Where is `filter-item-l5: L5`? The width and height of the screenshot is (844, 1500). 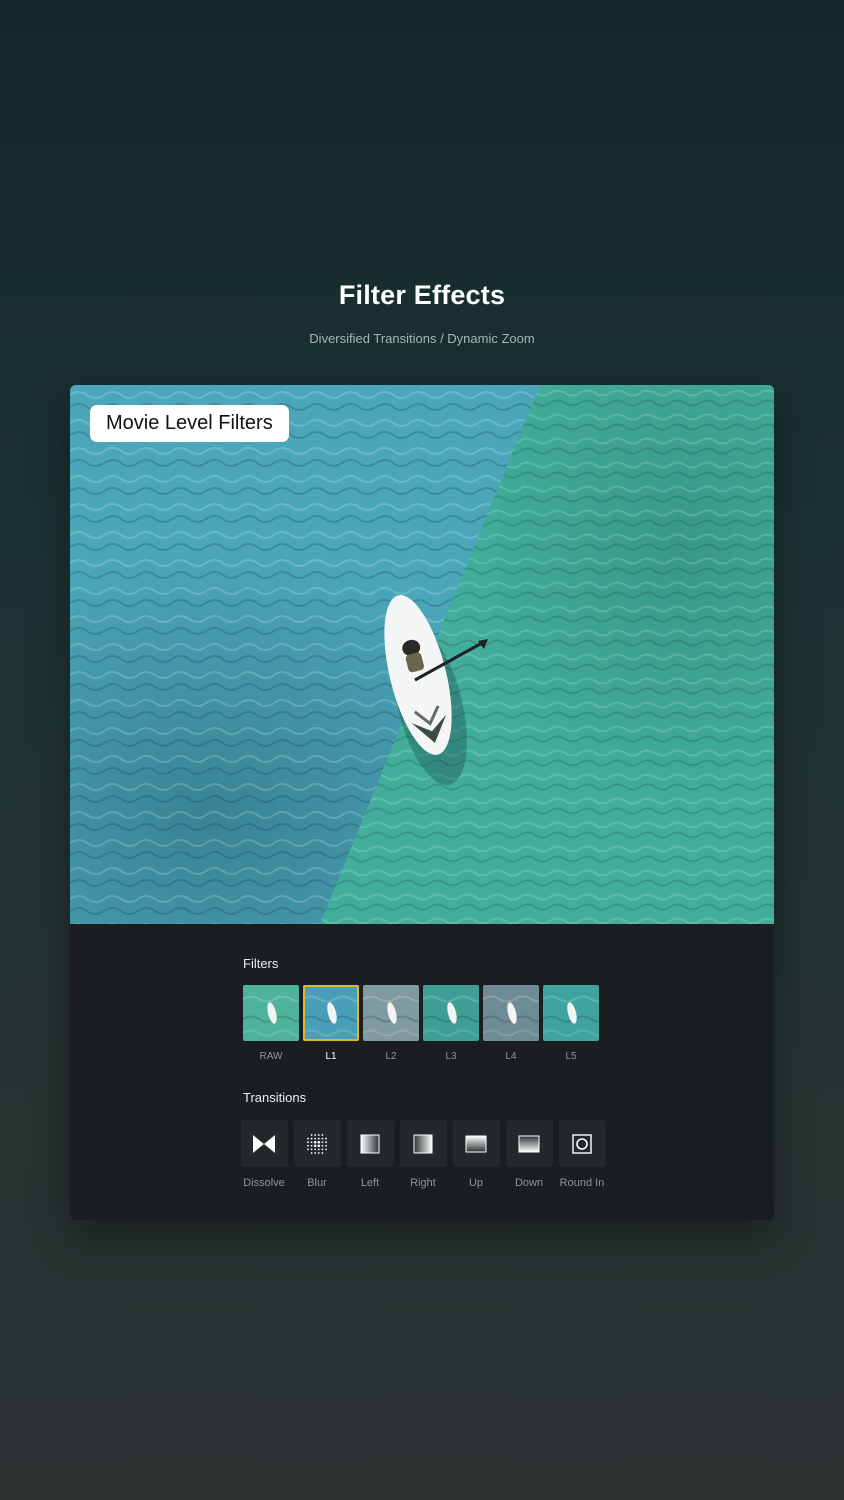 filter-item-l5: L5 is located at coordinates (571, 1023).